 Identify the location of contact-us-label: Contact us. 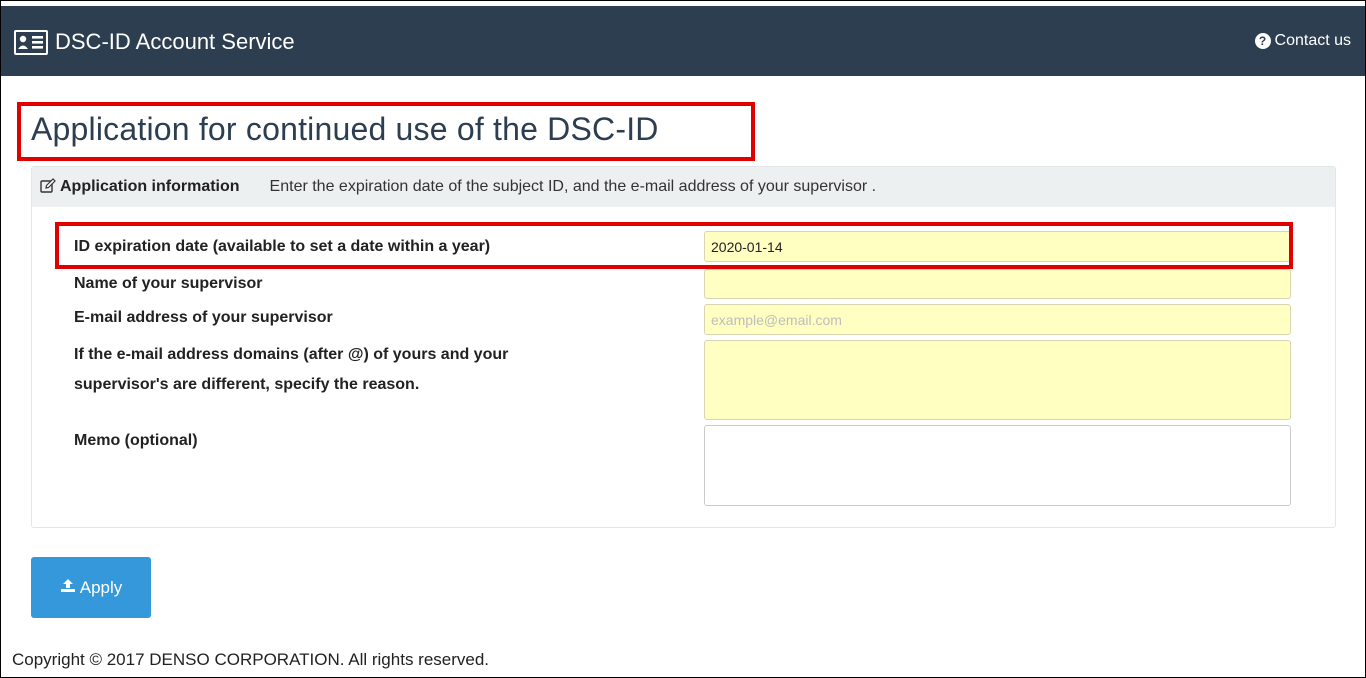
(1312, 40).